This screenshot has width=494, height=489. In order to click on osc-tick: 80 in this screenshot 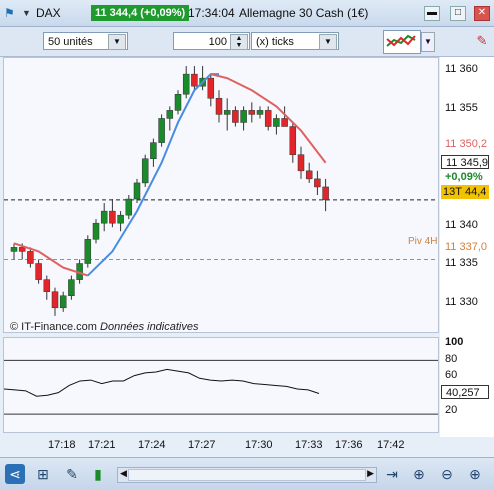, I will do `click(451, 359)`.